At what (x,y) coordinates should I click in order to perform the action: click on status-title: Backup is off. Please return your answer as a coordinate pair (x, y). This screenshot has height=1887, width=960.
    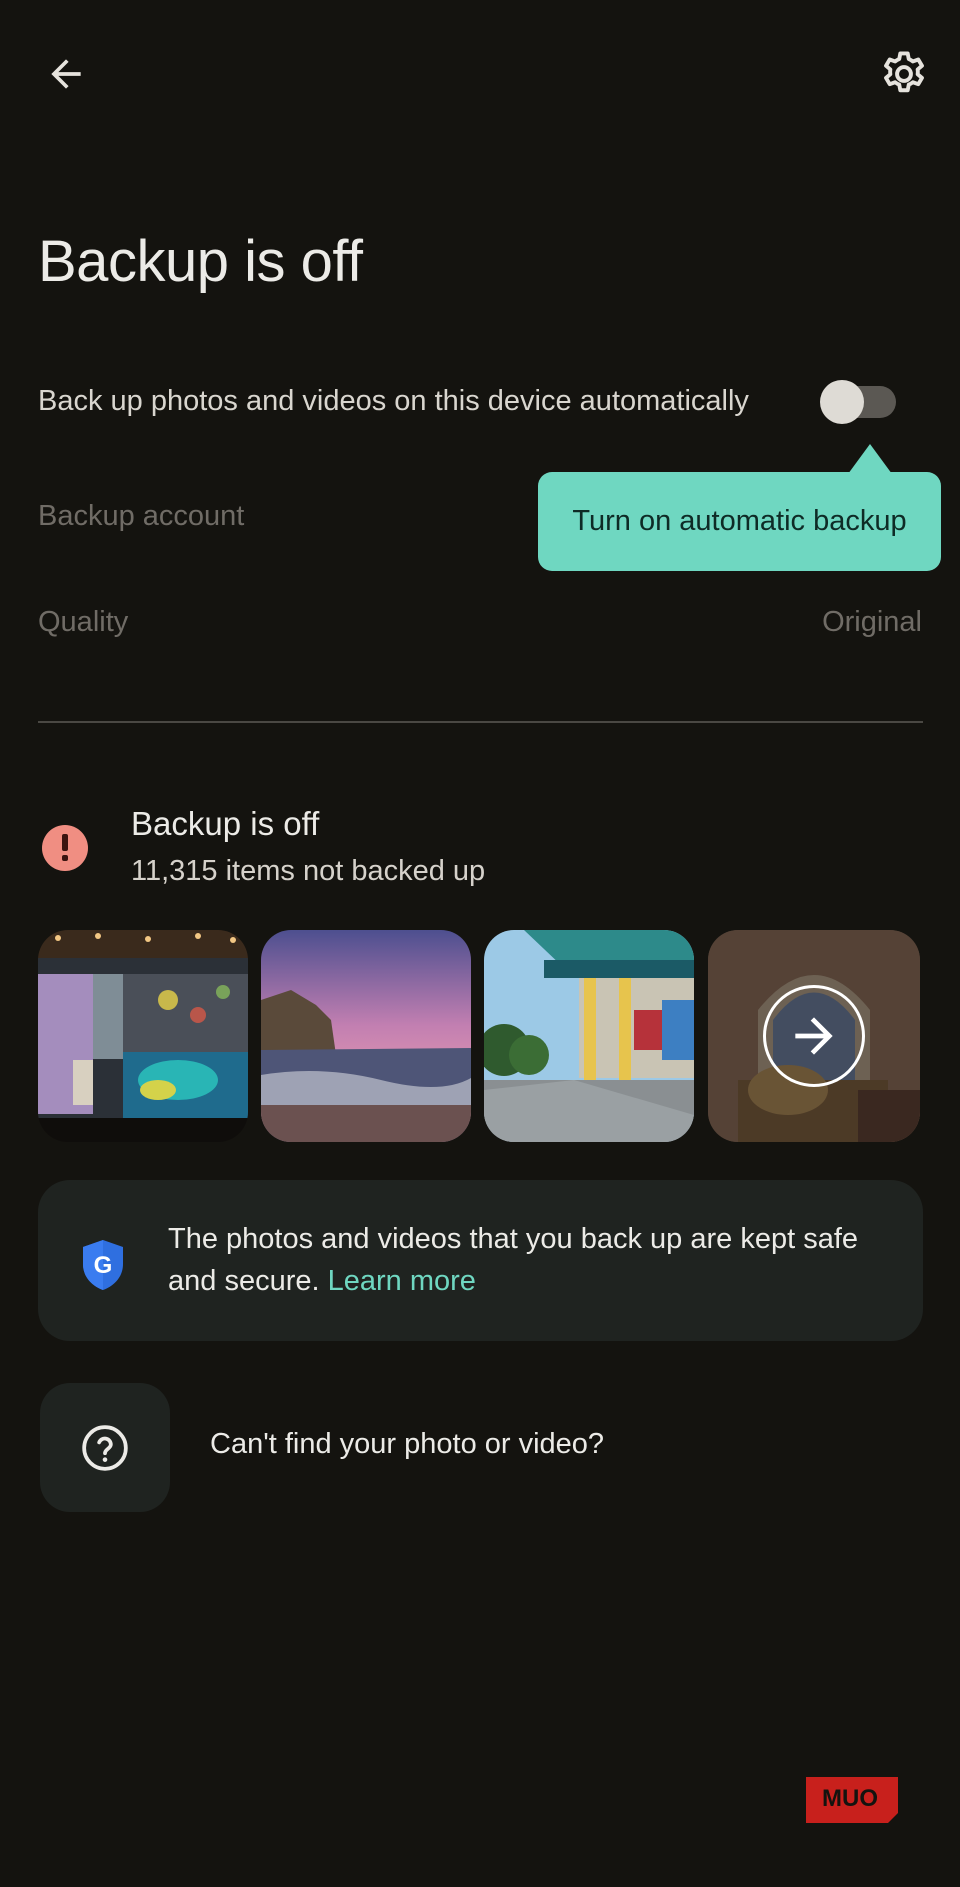
    Looking at the image, I should click on (225, 823).